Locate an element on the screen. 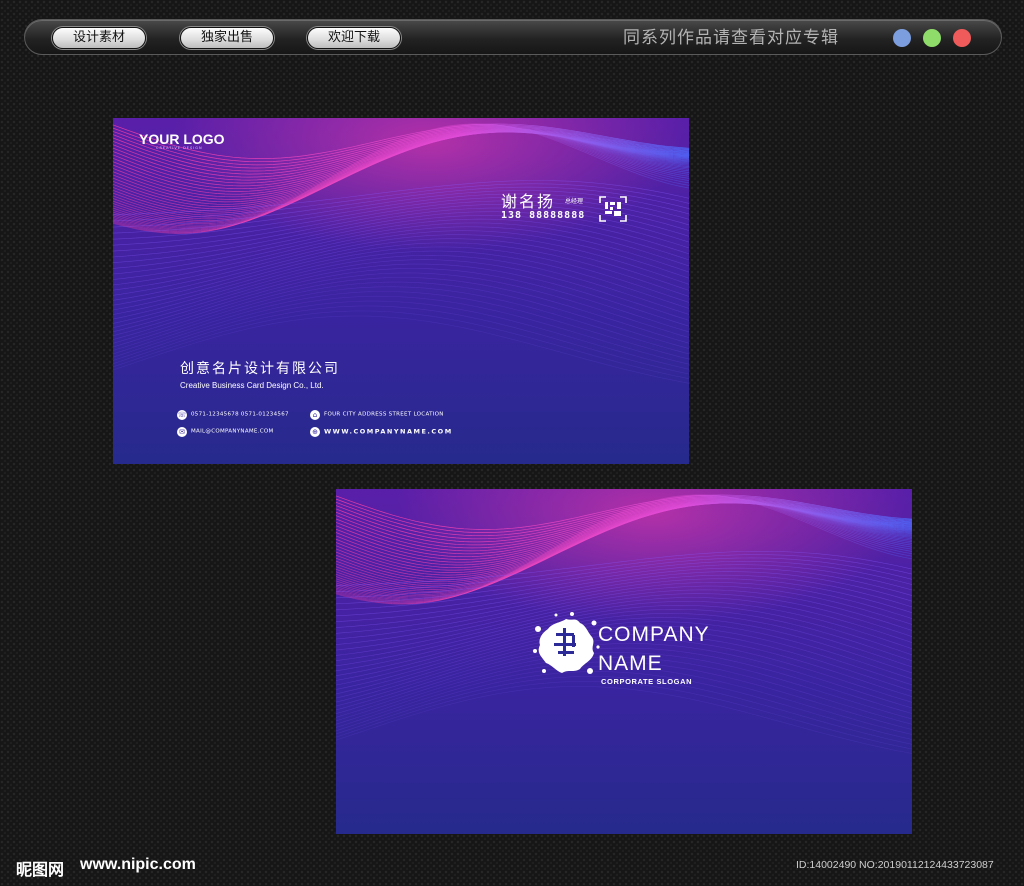 Image resolution: width=1024 pixels, height=886 pixels. watermark-id: ID:14002490 NO:20190112124433723087 is located at coordinates (895, 865).